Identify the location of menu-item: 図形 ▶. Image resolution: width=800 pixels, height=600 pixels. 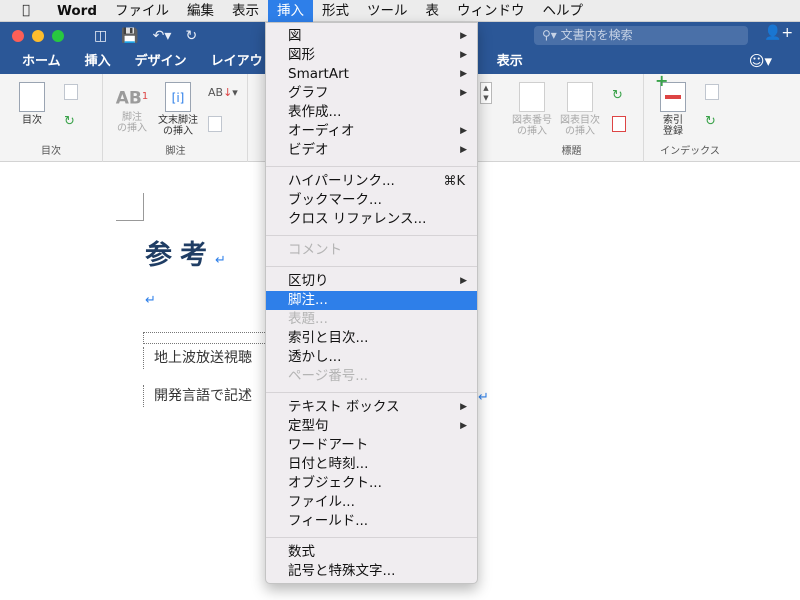
(371, 55).